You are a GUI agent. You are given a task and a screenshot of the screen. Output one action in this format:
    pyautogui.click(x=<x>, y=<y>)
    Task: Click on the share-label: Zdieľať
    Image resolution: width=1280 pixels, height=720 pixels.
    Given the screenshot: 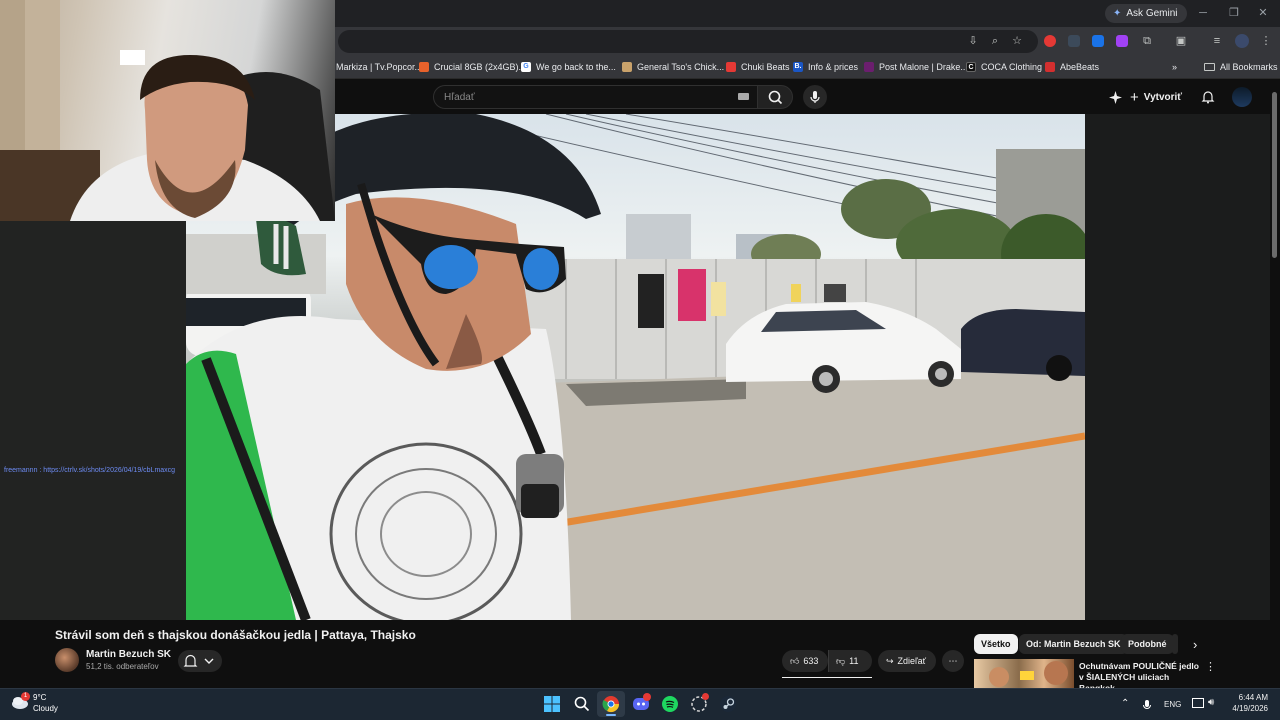 What is the action you would take?
    pyautogui.click(x=912, y=661)
    